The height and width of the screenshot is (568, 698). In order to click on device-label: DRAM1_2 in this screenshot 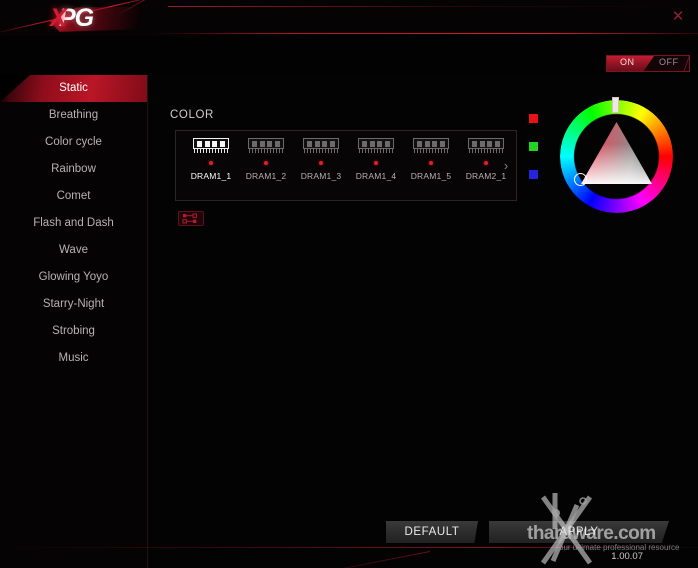, I will do `click(266, 176)`.